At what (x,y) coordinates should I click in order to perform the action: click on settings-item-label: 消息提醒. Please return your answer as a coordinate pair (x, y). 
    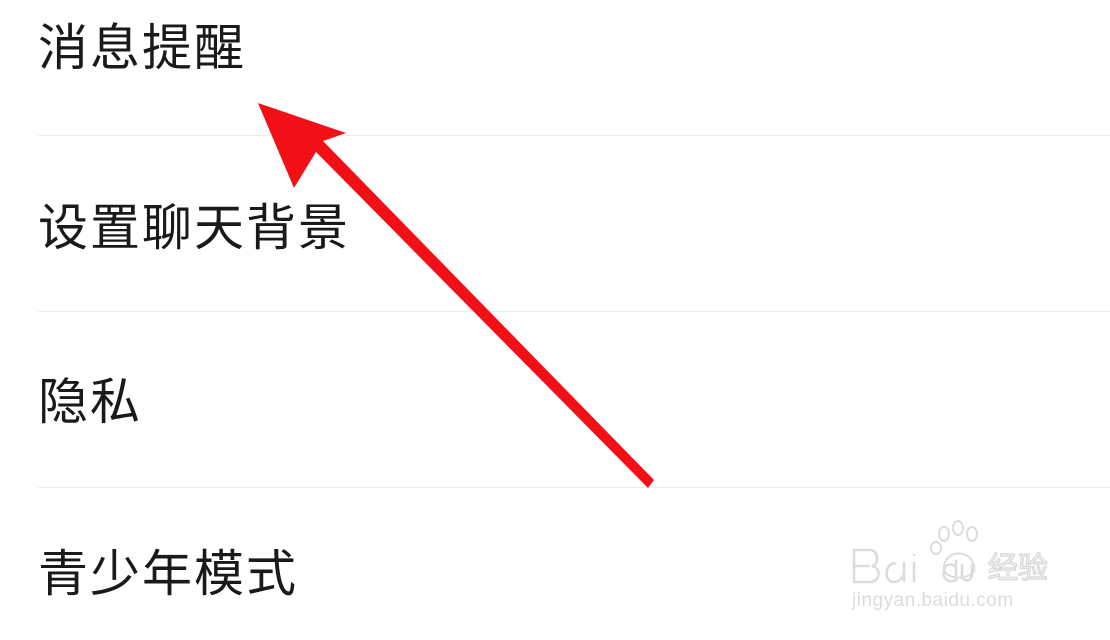
    Looking at the image, I should click on (142, 48).